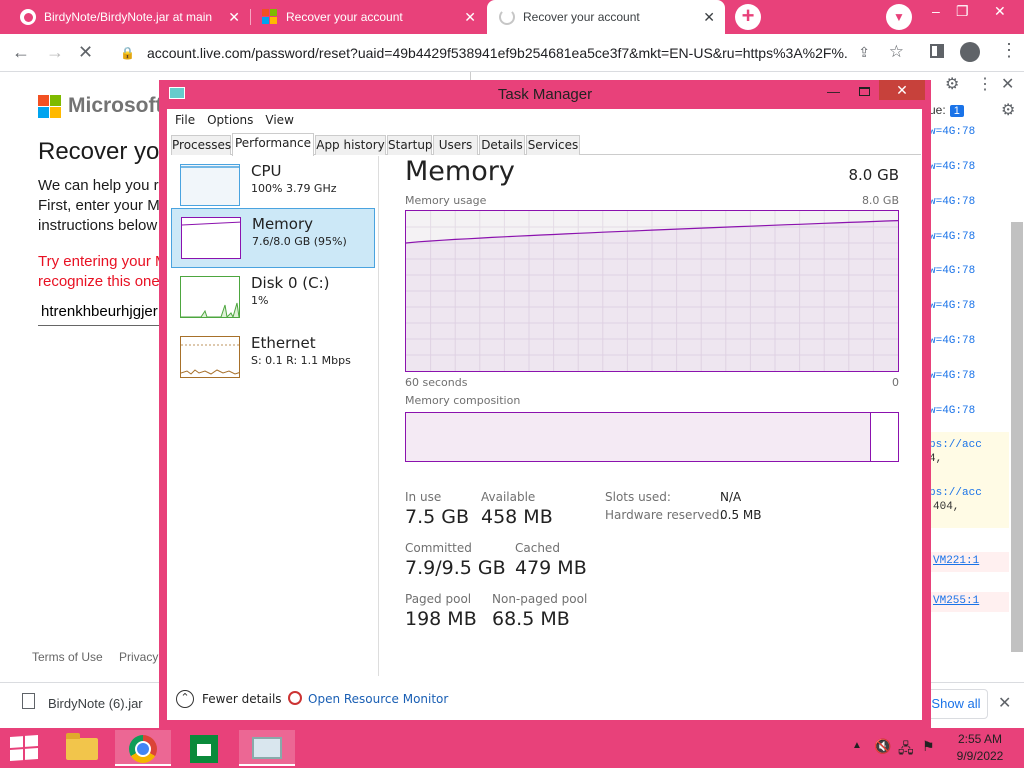  Describe the element at coordinates (936, 459) in the screenshot. I see `console-text-fragment: 4,` at that location.